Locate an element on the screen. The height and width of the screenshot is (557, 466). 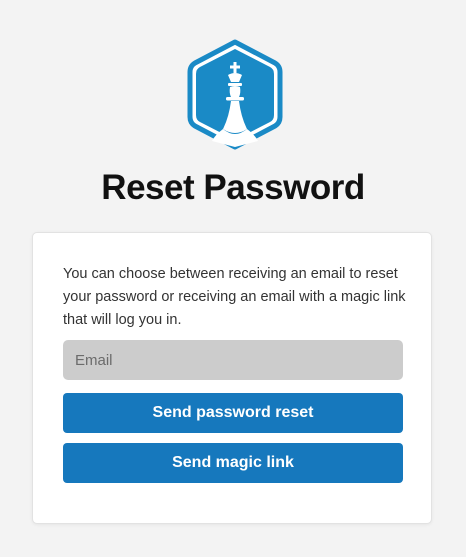
send-password-reset-button: Send password reset is located at coordinates (233, 413).